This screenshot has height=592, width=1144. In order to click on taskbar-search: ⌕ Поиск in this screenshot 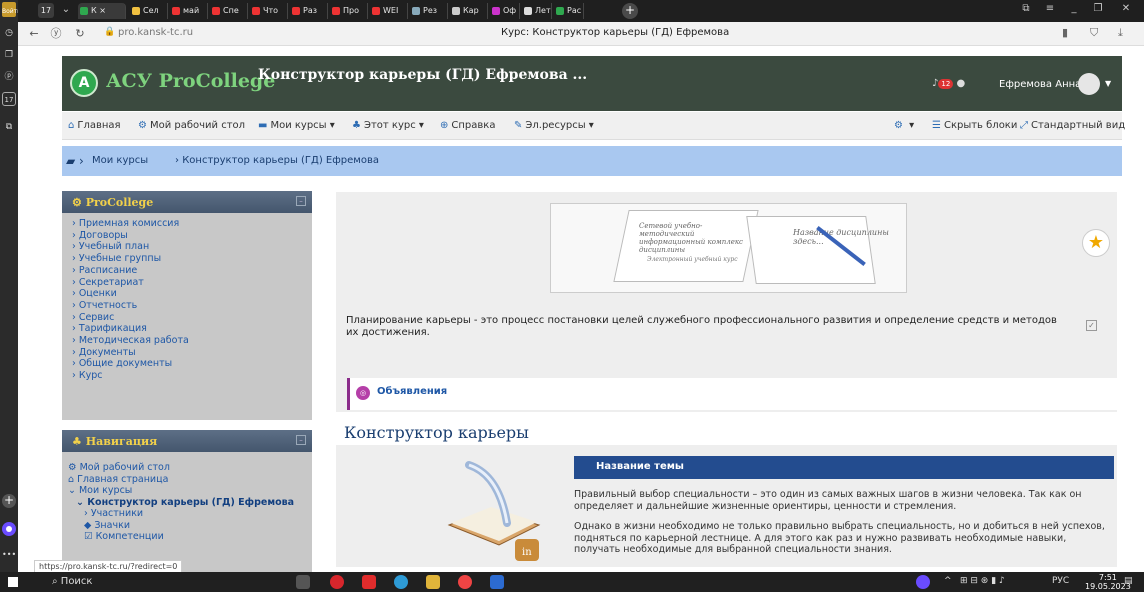, I will do `click(72, 581)`.